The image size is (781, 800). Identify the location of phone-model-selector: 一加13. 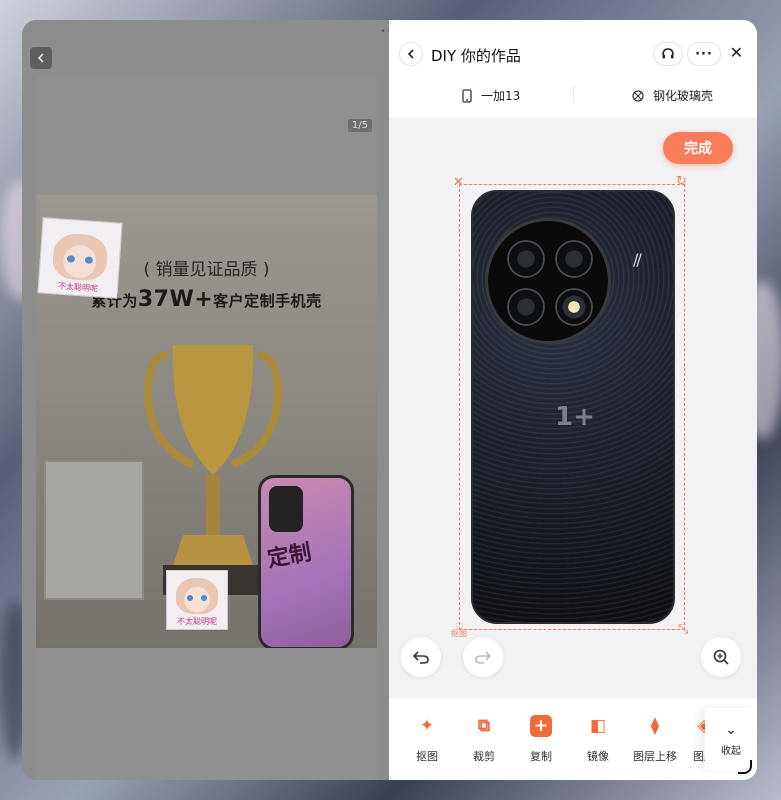
(490, 95).